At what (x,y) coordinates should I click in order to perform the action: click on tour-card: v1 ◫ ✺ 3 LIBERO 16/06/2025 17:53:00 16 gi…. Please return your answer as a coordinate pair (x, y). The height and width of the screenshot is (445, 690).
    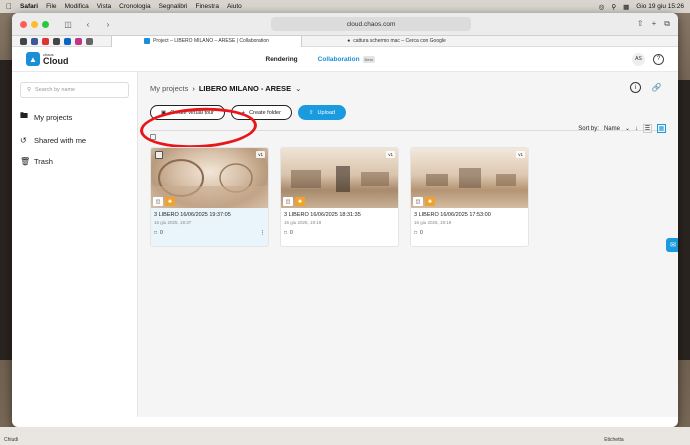
    Looking at the image, I should click on (469, 197).